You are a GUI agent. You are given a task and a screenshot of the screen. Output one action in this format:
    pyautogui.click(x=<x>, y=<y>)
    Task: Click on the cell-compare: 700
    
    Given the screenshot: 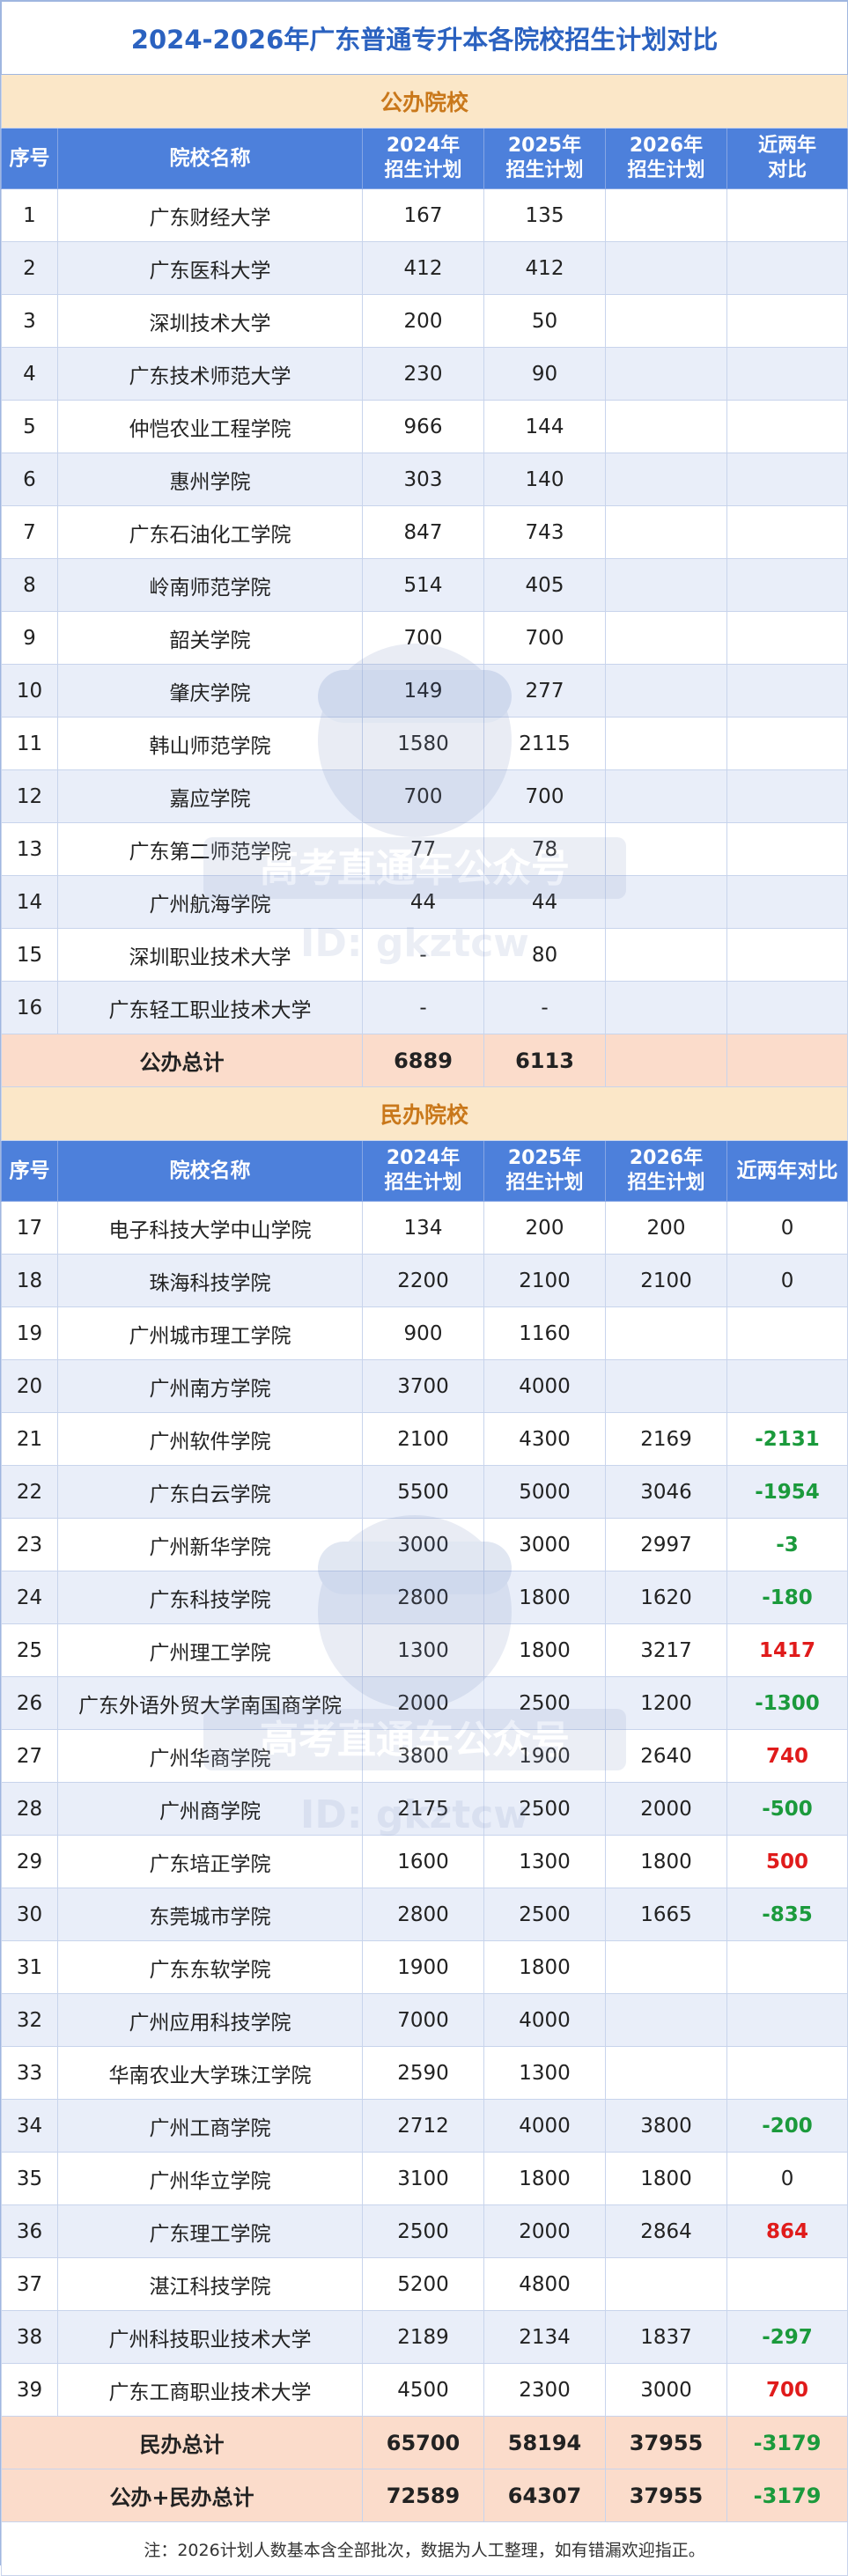 What is the action you would take?
    pyautogui.click(x=787, y=2390)
    